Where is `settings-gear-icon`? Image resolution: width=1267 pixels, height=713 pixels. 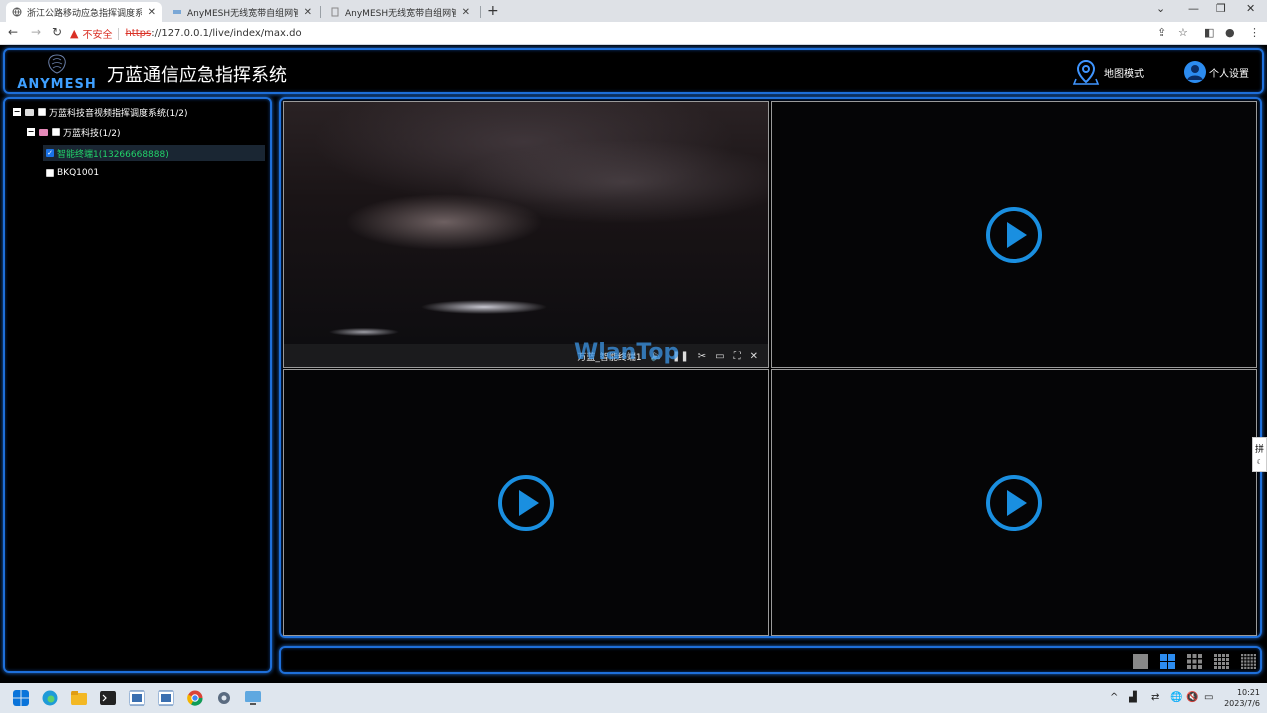
settings-gear-icon is located at coordinates (224, 698).